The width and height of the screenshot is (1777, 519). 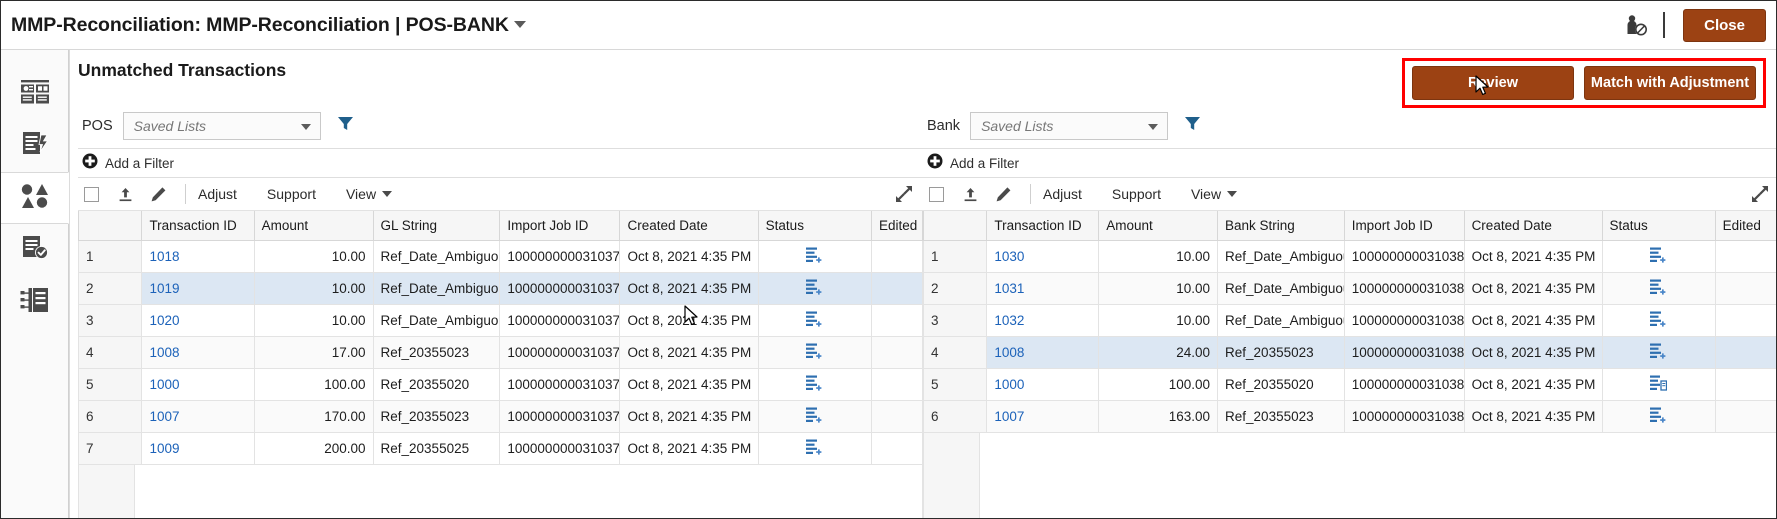 I want to click on sidebar-item-match, so click(x=35, y=198).